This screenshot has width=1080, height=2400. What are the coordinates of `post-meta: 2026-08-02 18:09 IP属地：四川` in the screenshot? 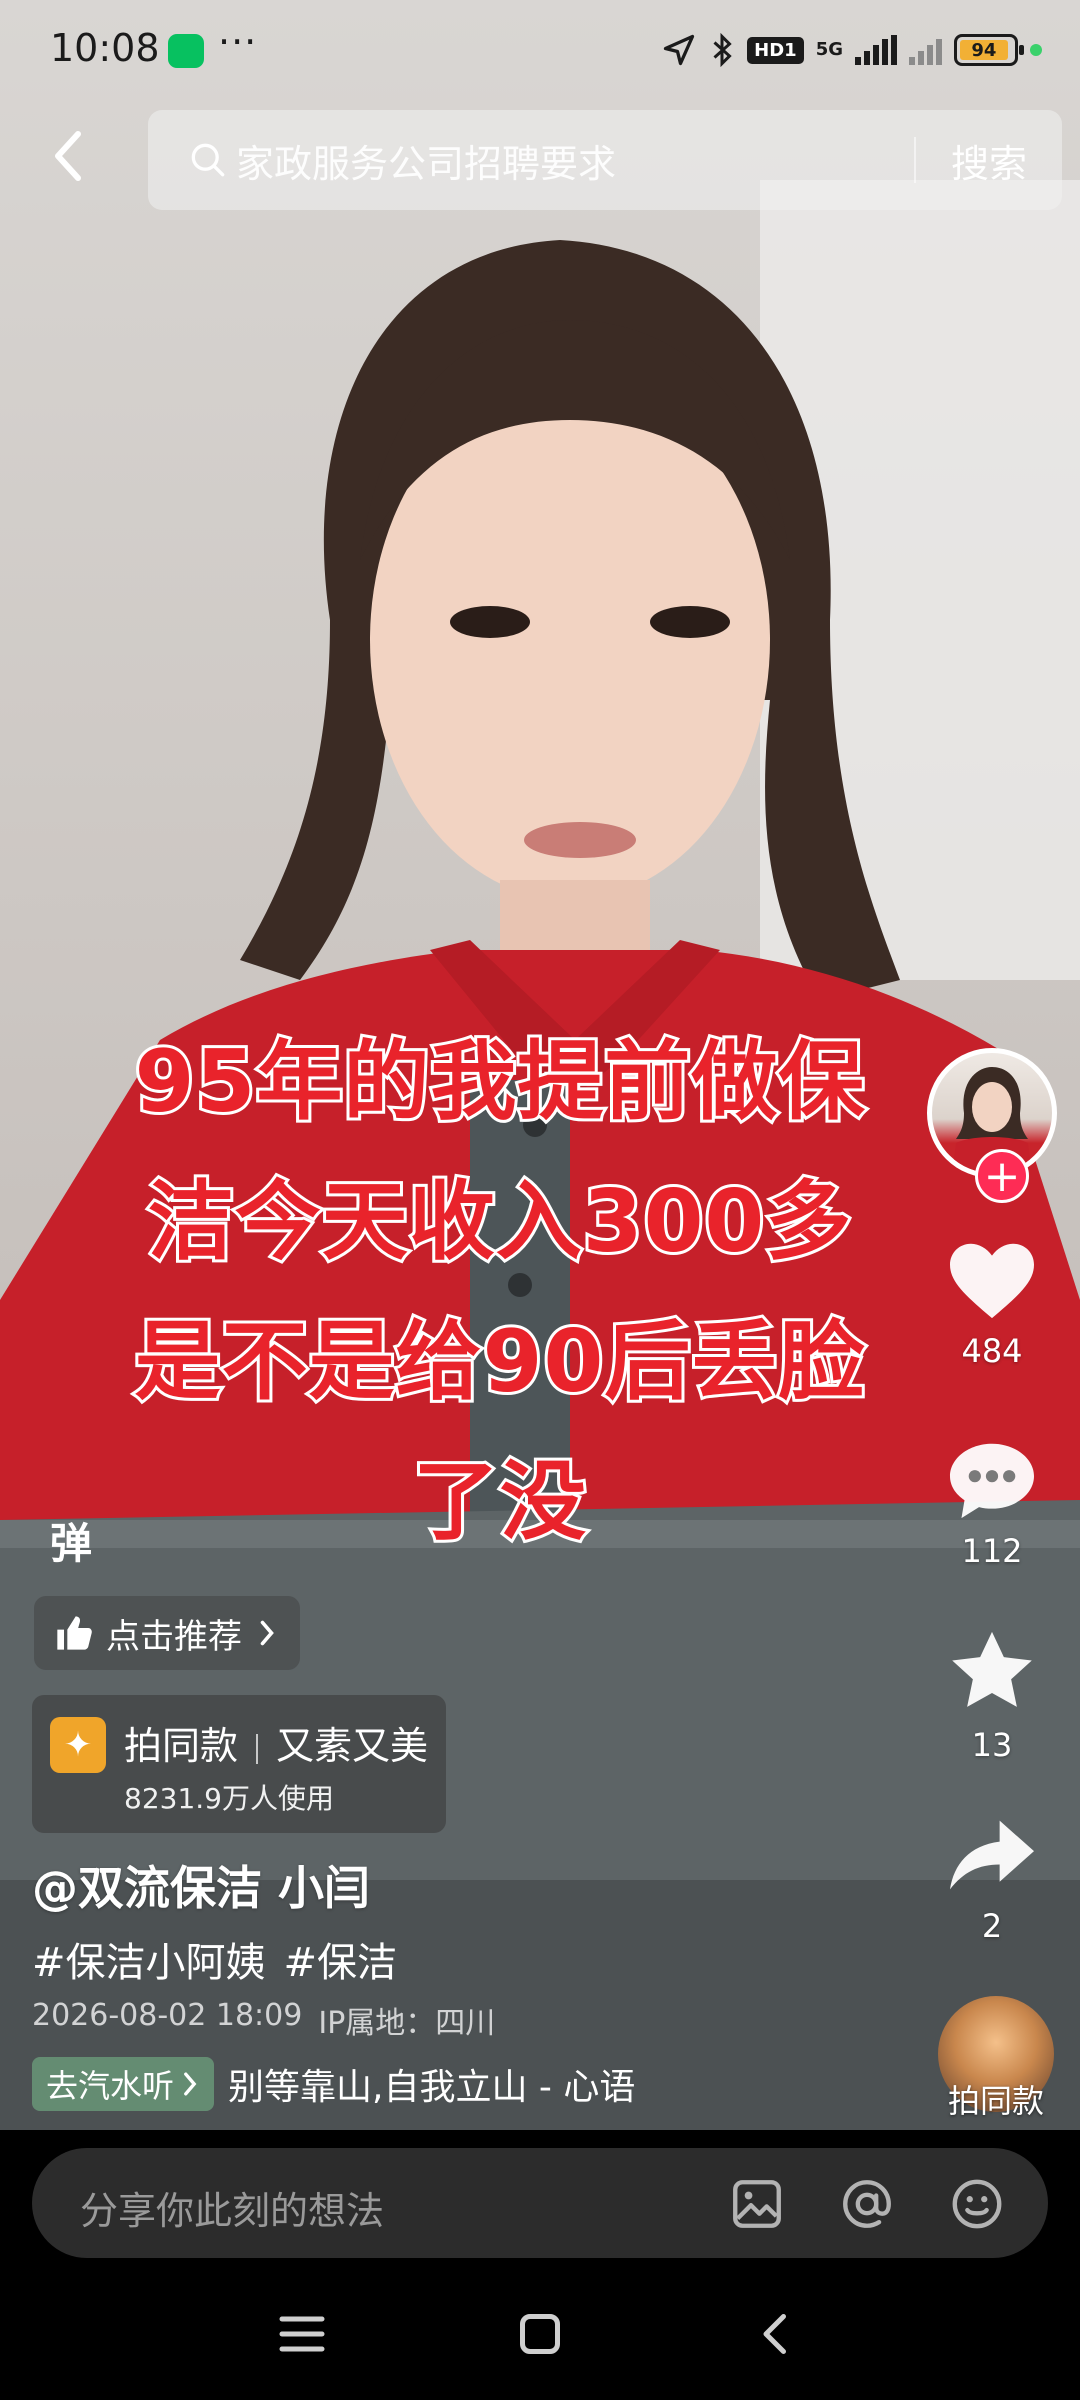 It's located at (263, 2020).